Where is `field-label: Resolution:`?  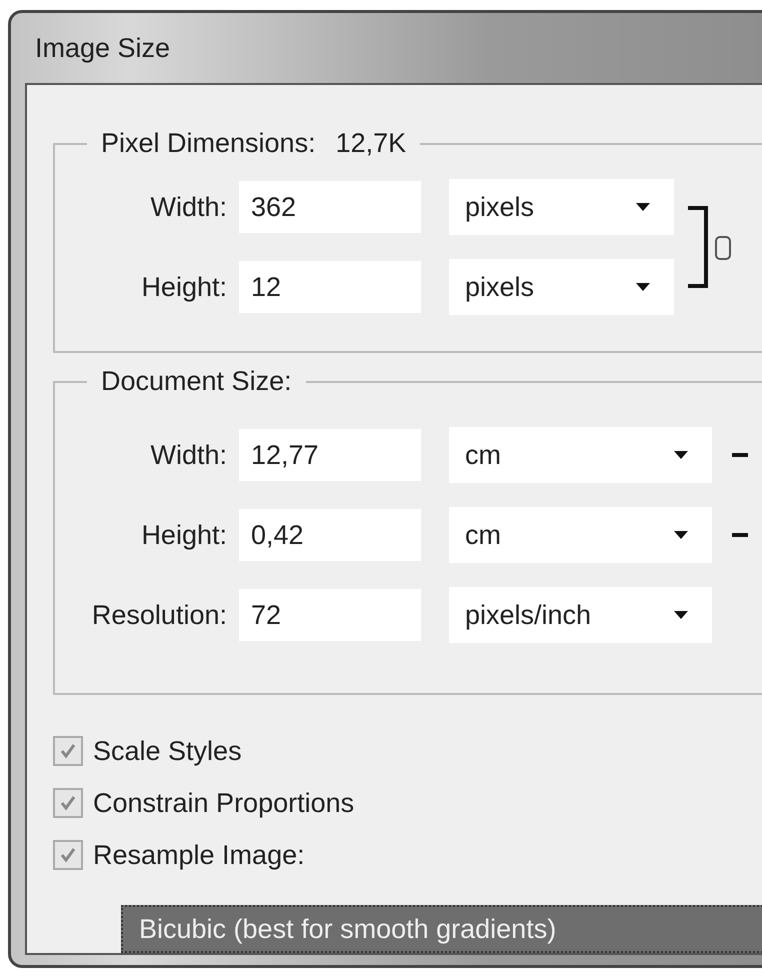
field-label: Resolution: is located at coordinates (159, 615).